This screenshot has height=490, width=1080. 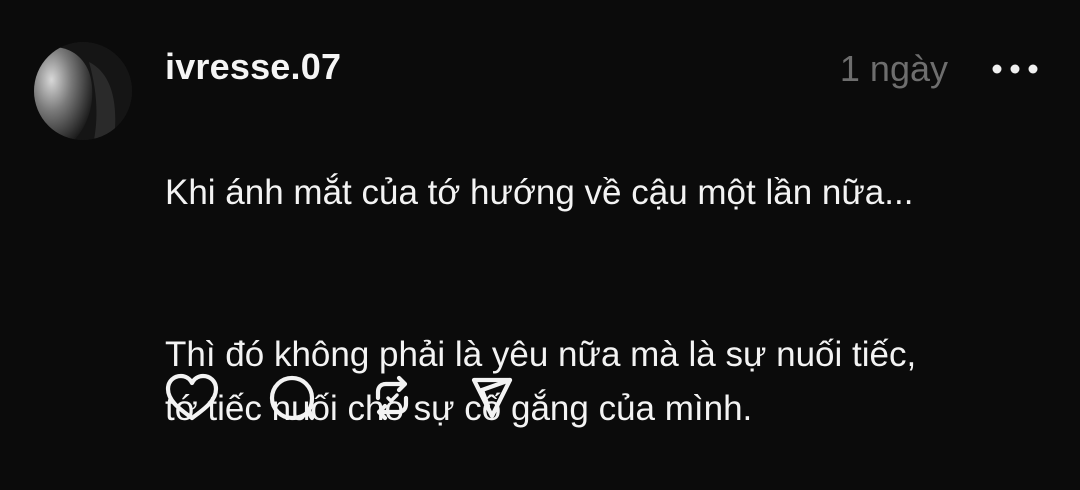 I want to click on avatar-image, so click(x=83, y=91).